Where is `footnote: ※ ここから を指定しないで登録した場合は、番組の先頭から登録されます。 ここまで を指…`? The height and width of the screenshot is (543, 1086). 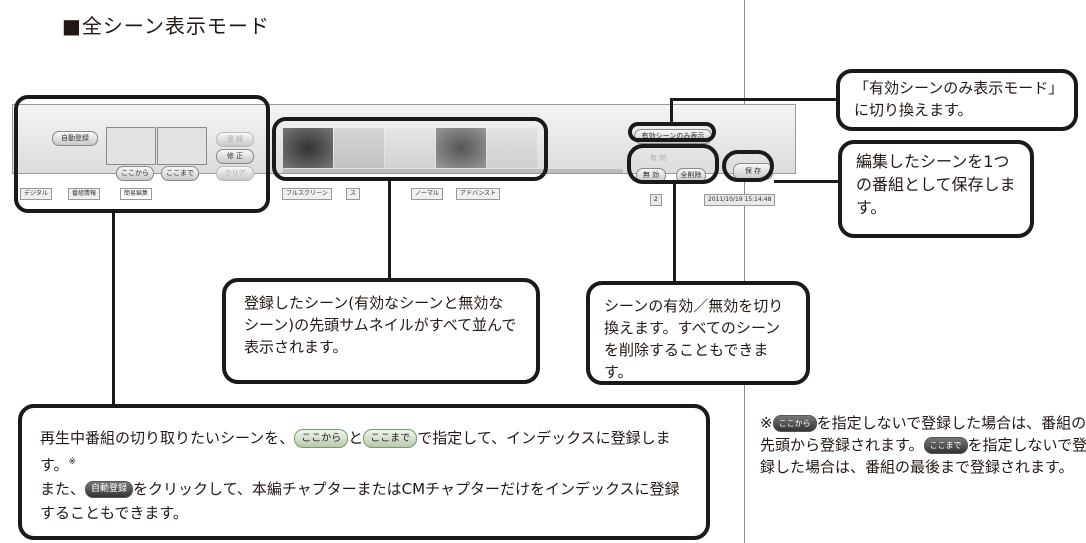
footnote: ※ ここから を指定しないで登録した場合は、番組の先頭から登録されます。 ここまで を指… is located at coordinates (923, 445).